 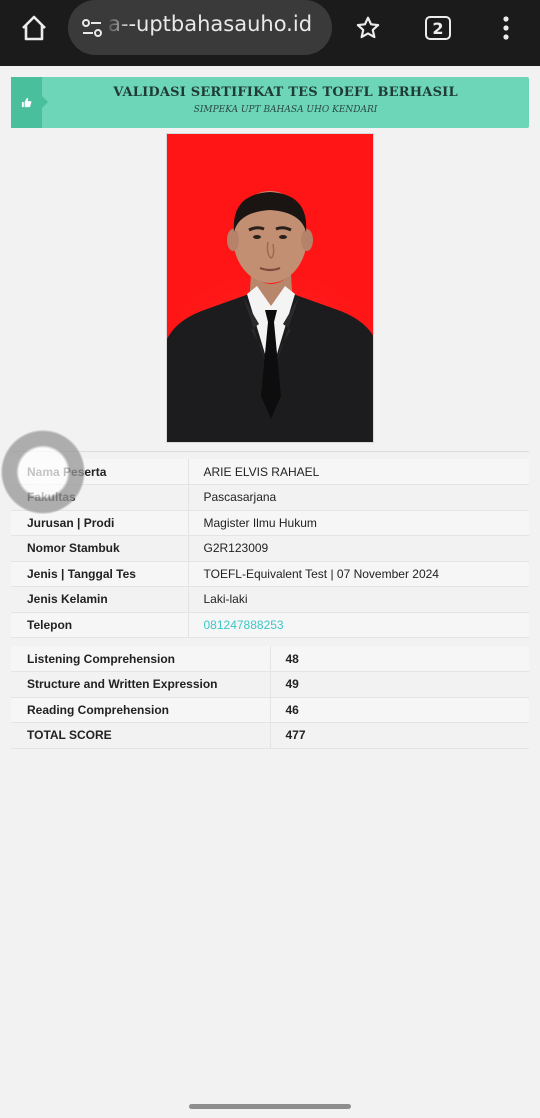 I want to click on total-score-label: TOTAL SCORE, so click(x=140, y=735).